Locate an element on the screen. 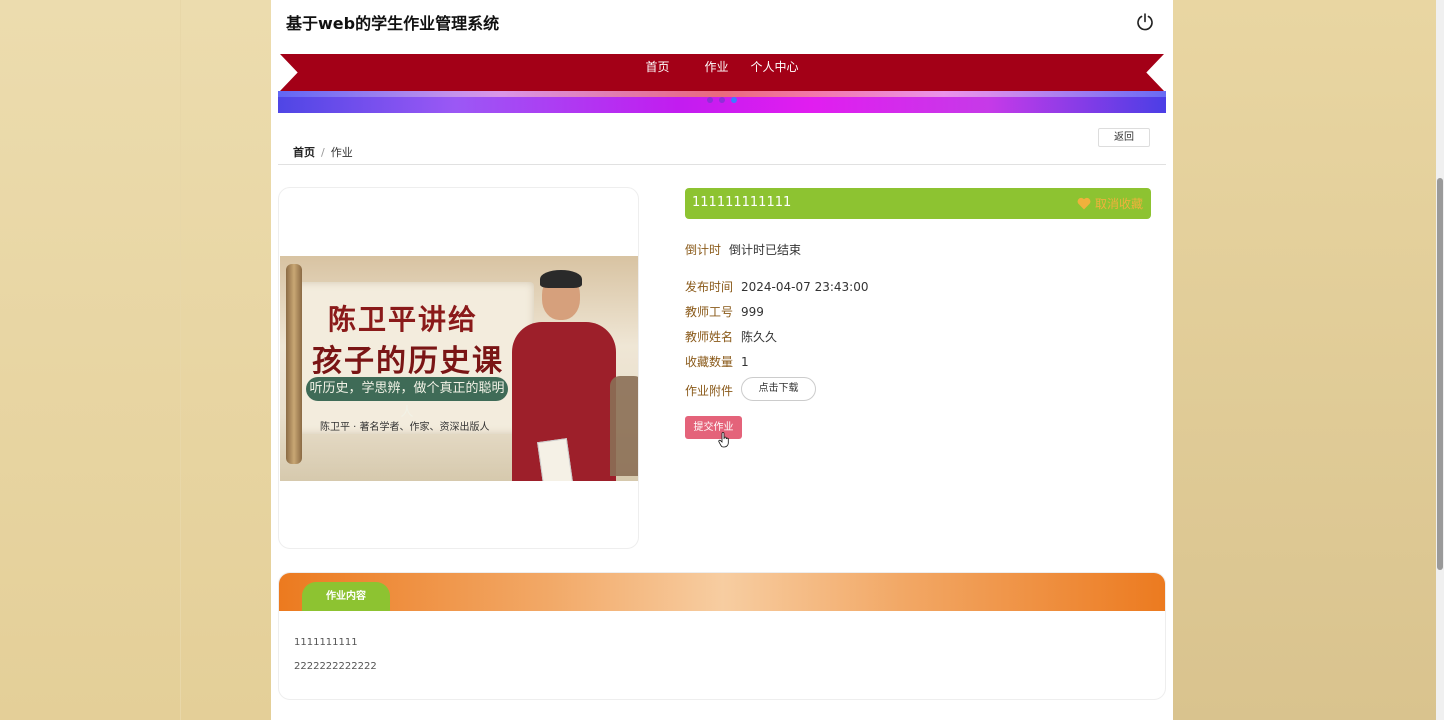 The height and width of the screenshot is (720, 1444). top-bar: 基于web的学生作业管理系统 is located at coordinates (722, 22).